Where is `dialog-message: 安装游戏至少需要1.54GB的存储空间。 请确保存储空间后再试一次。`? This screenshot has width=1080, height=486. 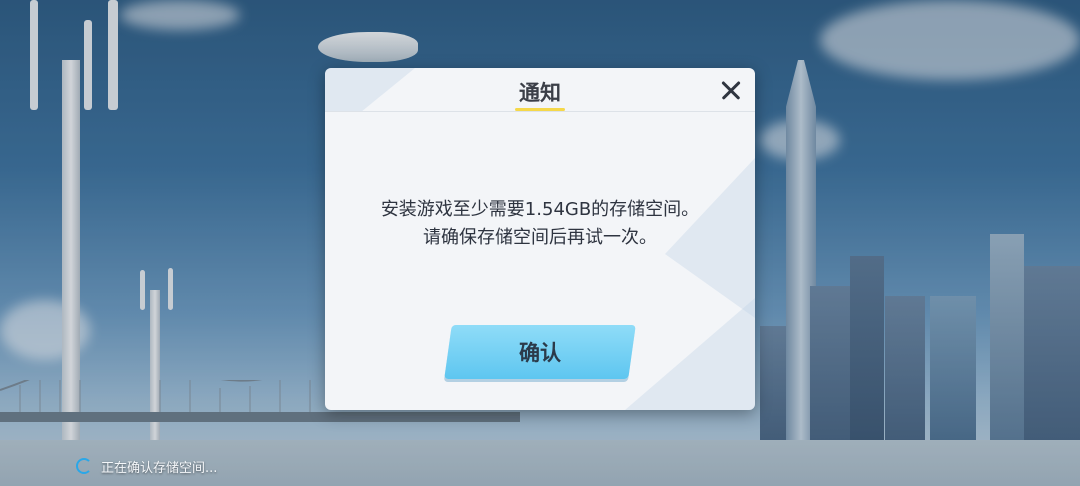
dialog-message: 安装游戏至少需要1.54GB的存储空间。 请确保存储空间后再试一次。 is located at coordinates (540, 224).